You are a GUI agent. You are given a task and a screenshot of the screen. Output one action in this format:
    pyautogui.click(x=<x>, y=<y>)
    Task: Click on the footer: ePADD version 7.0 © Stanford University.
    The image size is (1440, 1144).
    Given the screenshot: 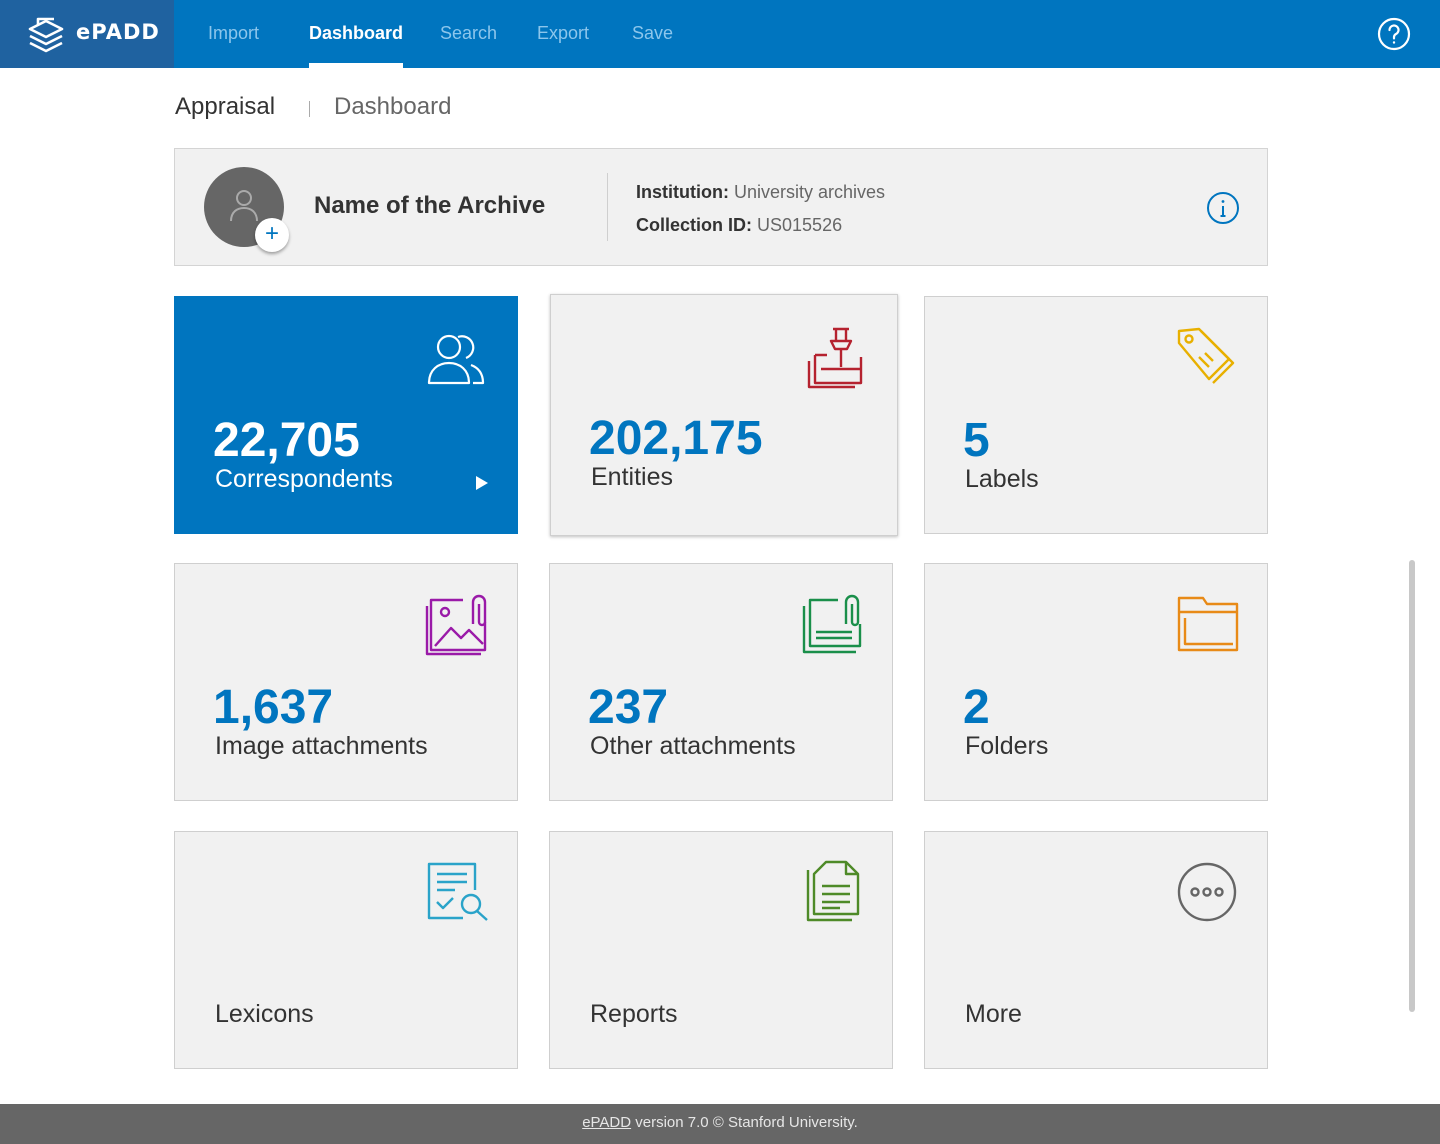 What is the action you would take?
    pyautogui.click(x=720, y=1124)
    